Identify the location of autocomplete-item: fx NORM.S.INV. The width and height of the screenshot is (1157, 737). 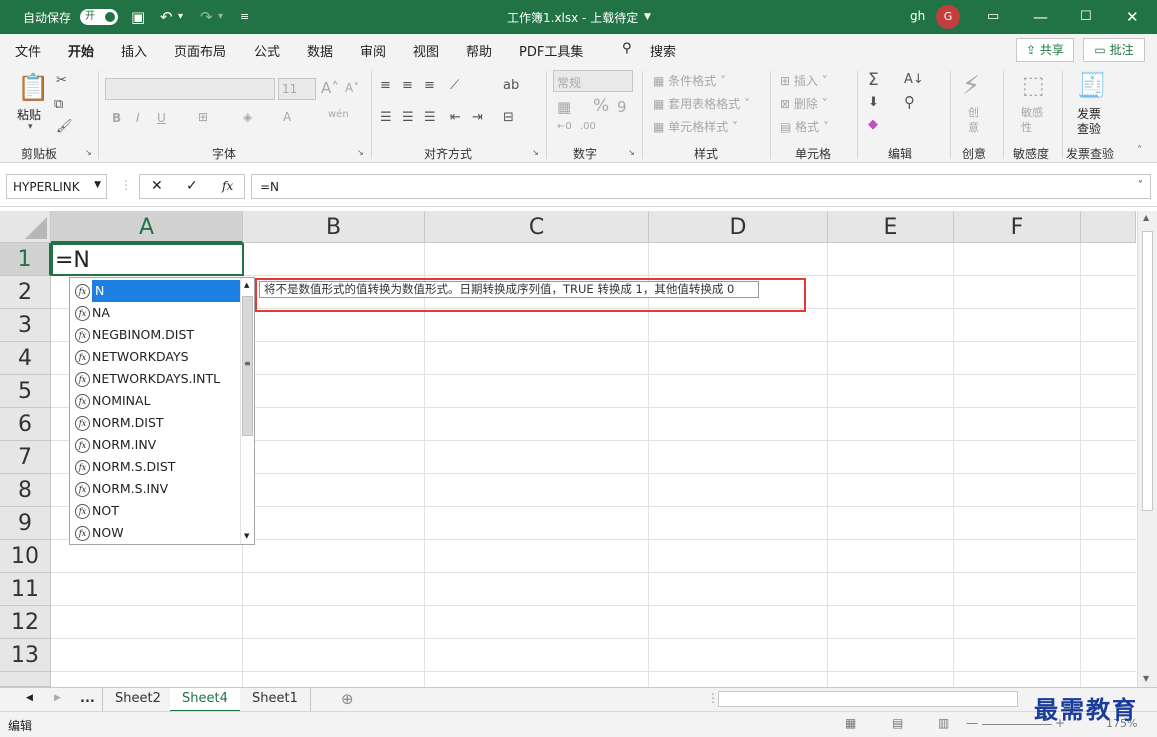
(157, 489).